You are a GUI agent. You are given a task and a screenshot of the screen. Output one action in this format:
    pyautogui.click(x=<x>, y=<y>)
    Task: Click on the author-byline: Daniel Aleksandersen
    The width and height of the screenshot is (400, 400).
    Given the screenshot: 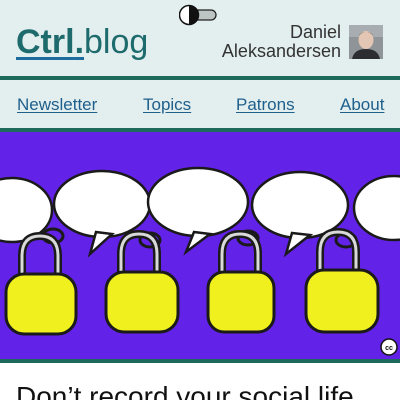 What is the action you would take?
    pyautogui.click(x=281, y=42)
    